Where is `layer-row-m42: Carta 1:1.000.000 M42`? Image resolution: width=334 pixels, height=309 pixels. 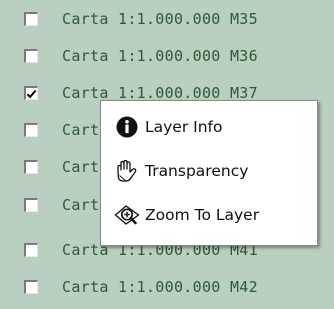 layer-row-m42: Carta 1:1.000.000 M42 is located at coordinates (167, 287).